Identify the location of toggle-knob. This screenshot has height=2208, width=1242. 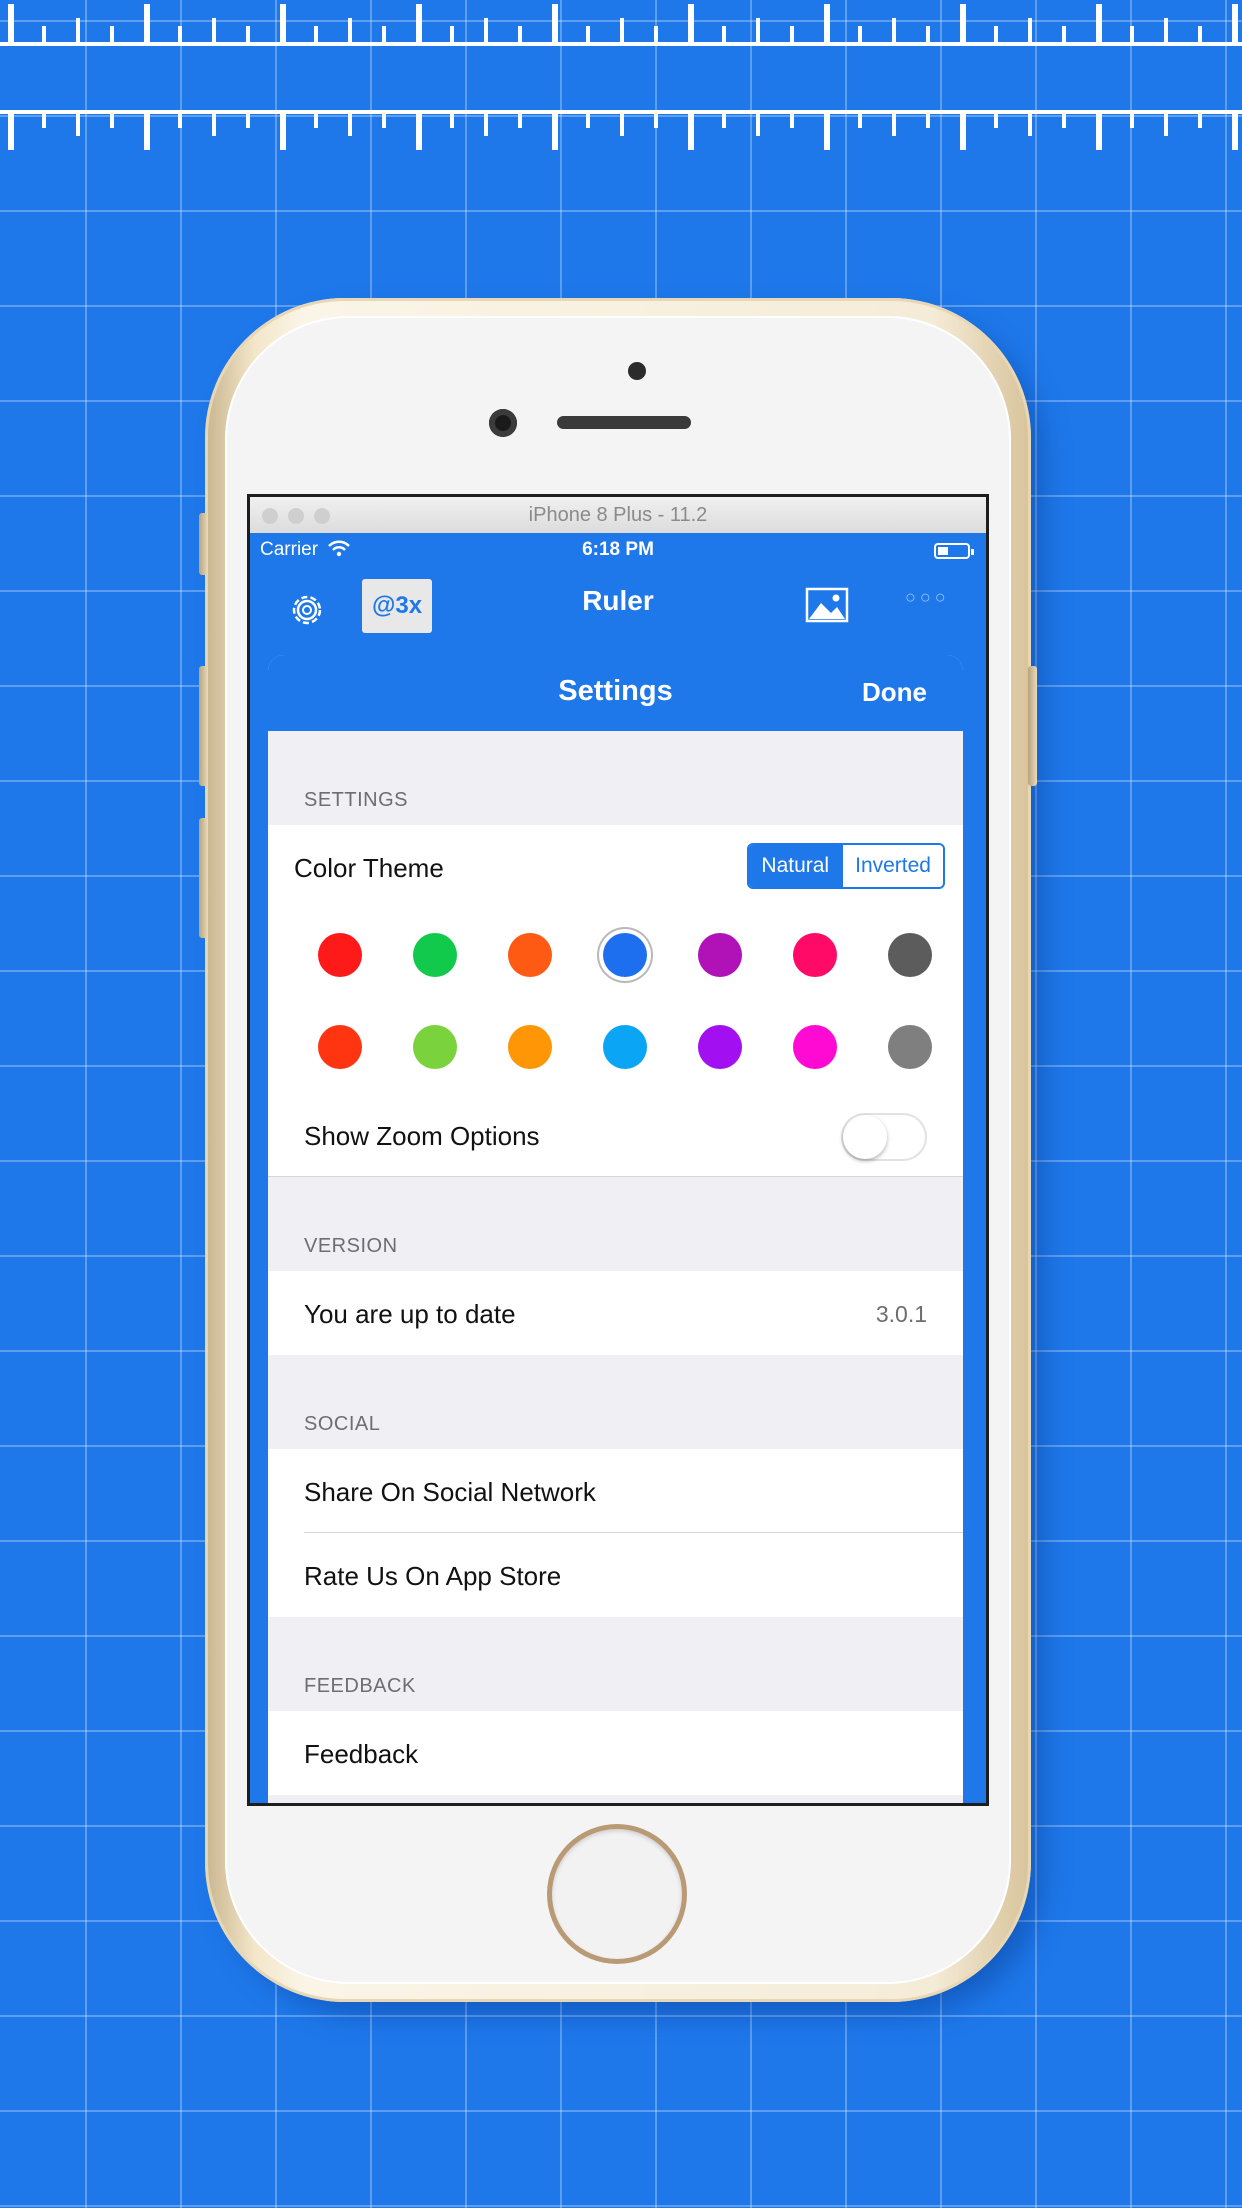
(865, 1137).